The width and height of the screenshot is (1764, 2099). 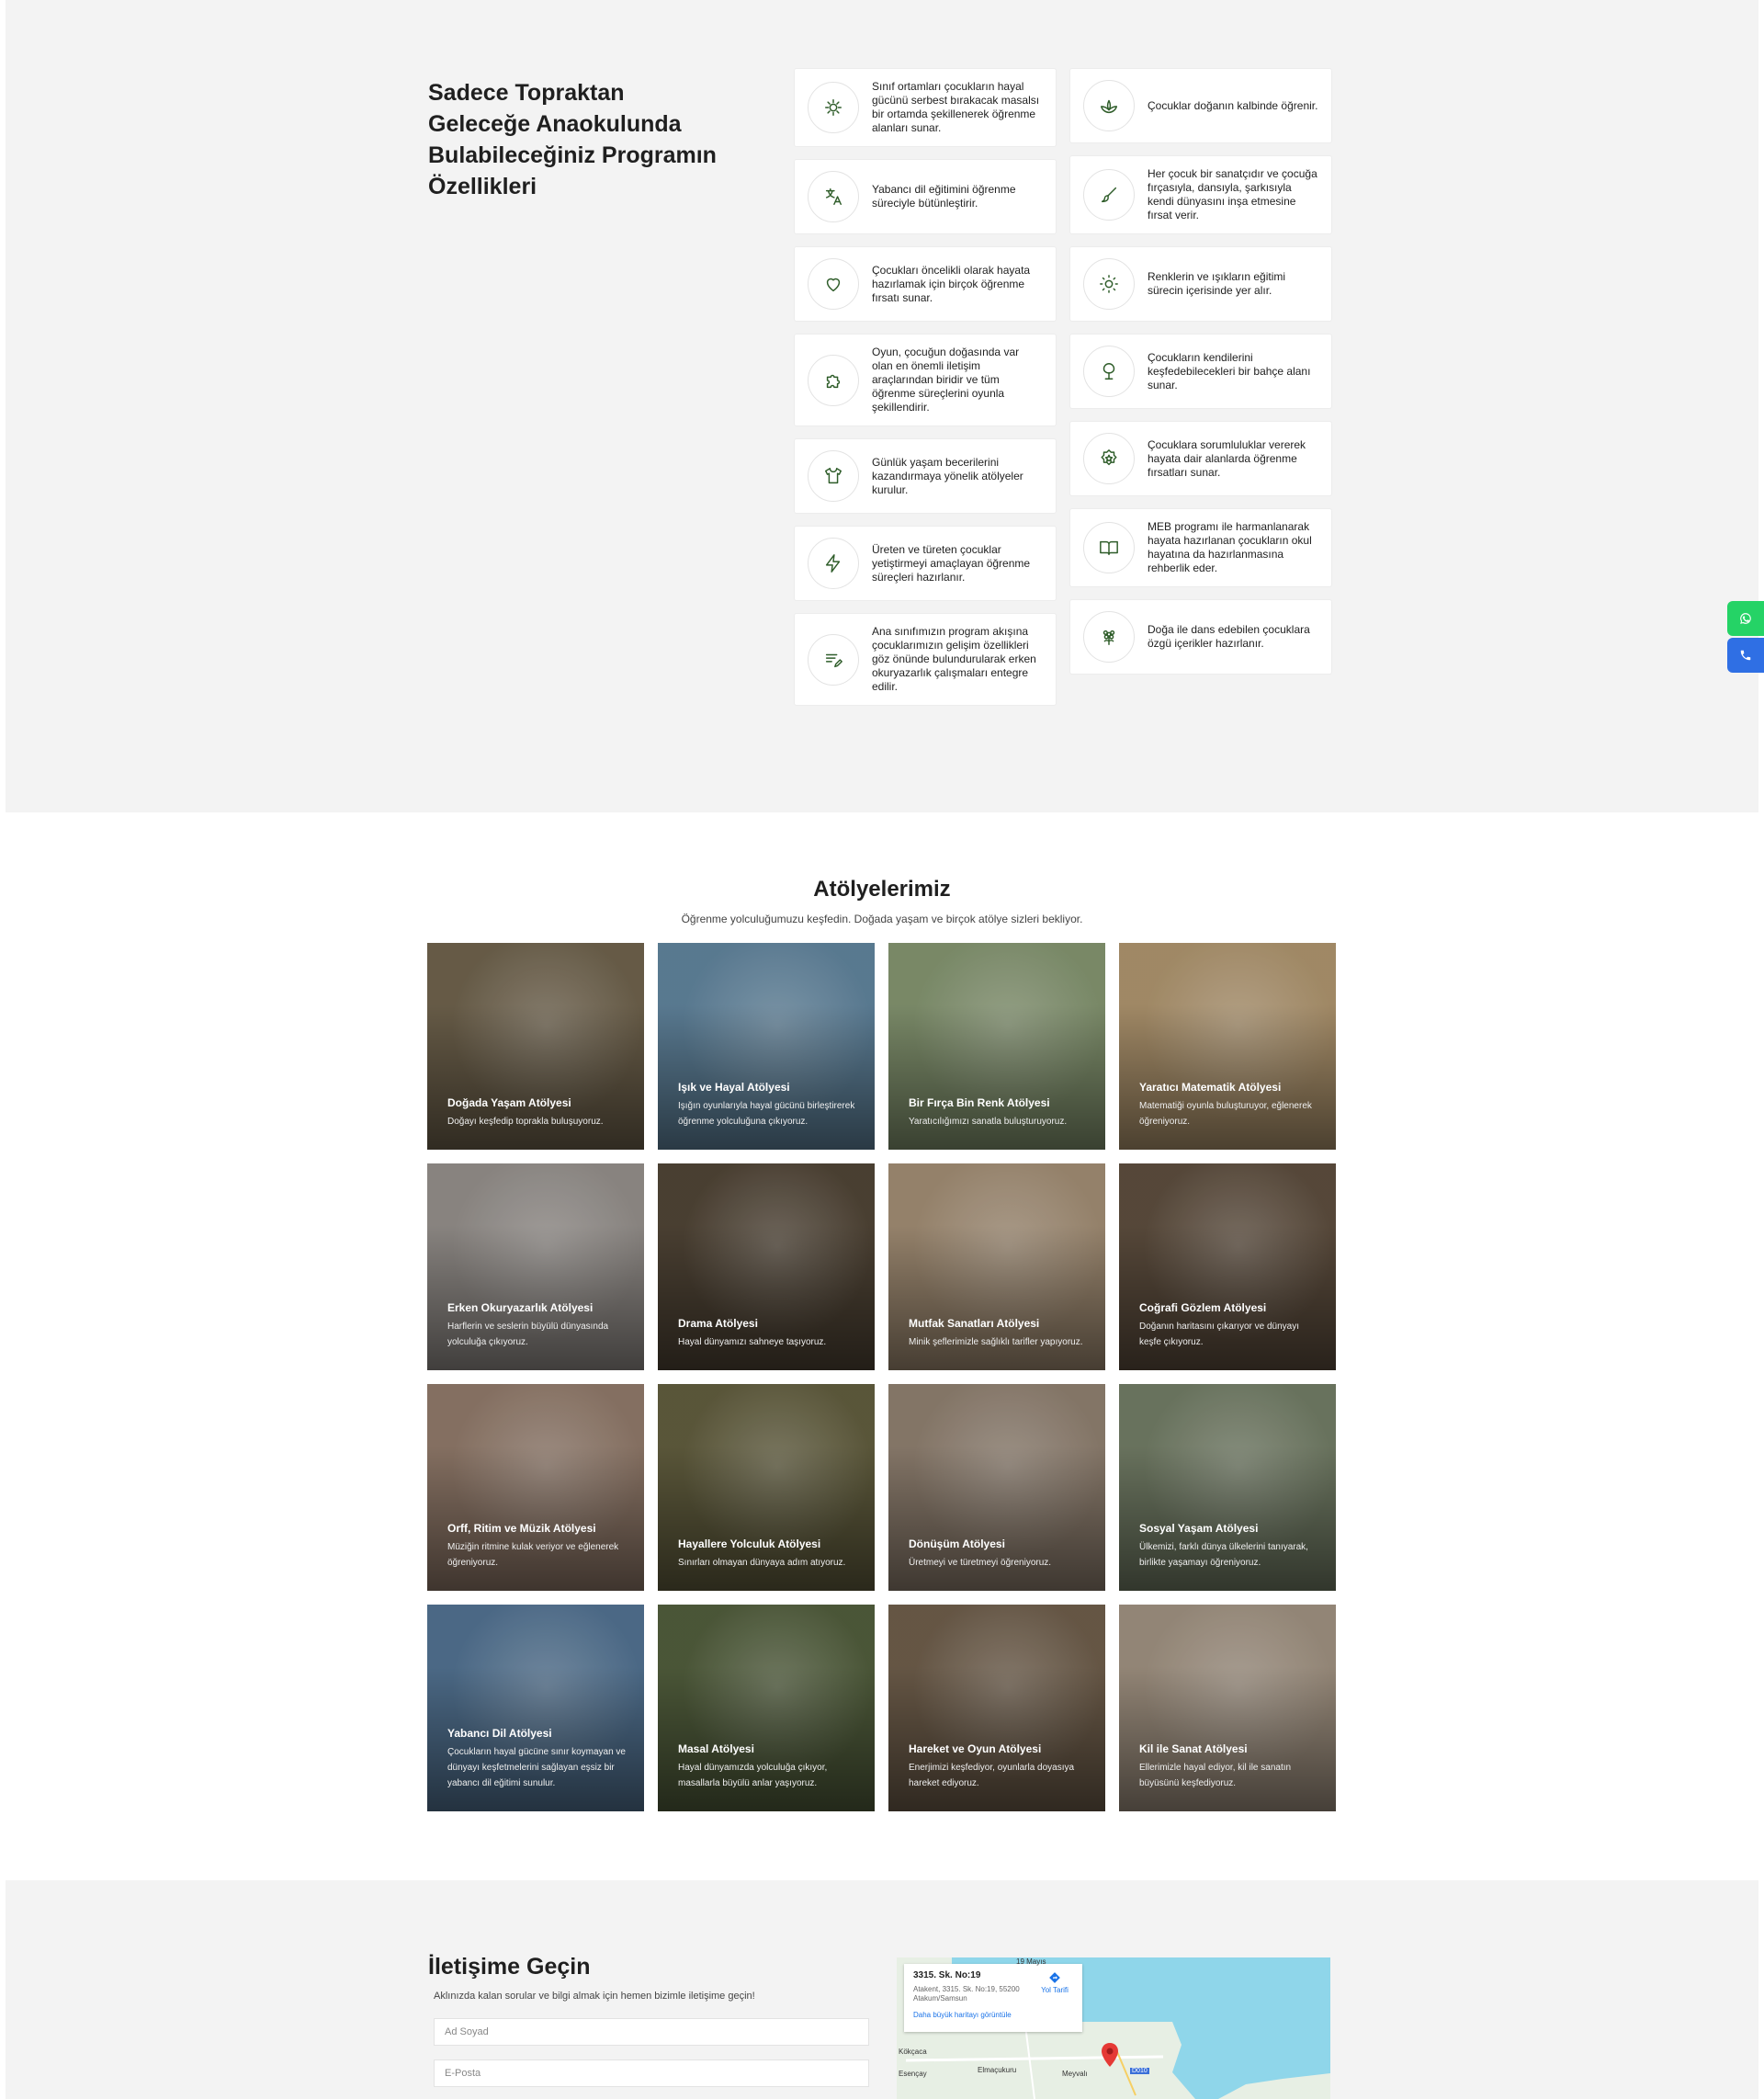 I want to click on workshop-name: Kil ile Sanat Atölyesi, so click(x=1194, y=1749).